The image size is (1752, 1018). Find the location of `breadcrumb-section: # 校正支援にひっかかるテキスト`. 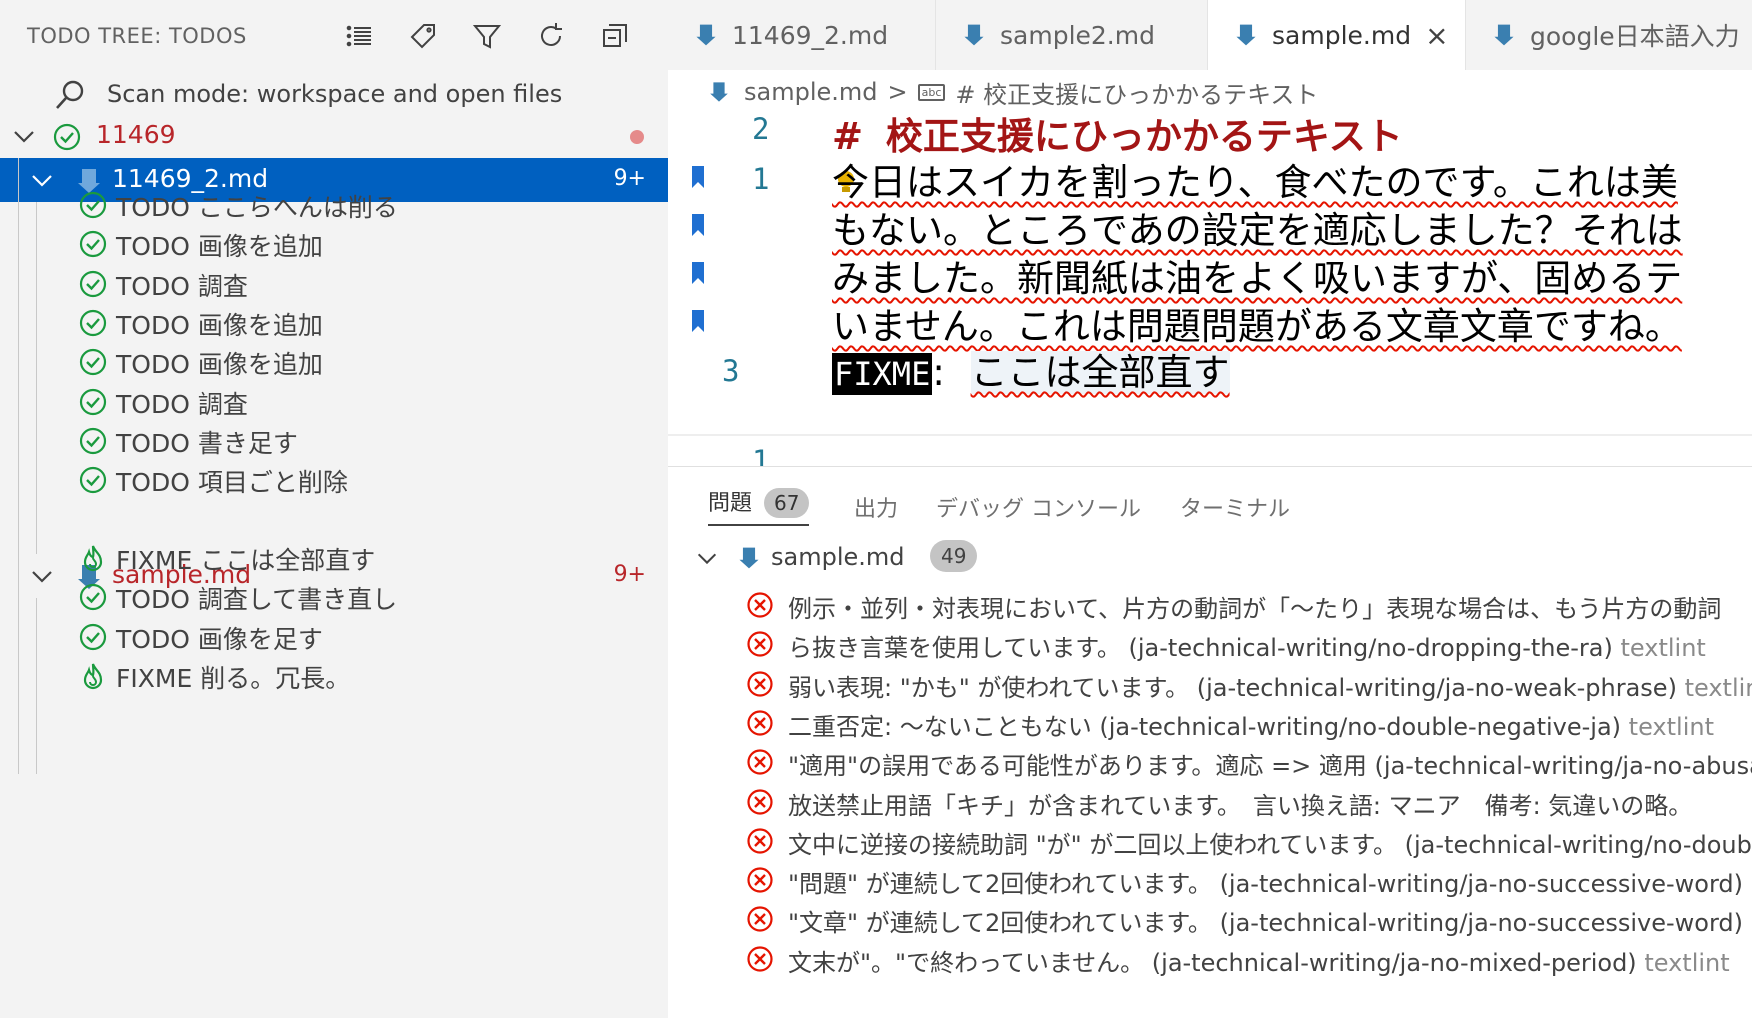

breadcrumb-section: # 校正支援にひっかかるテキスト is located at coordinates (1136, 92).